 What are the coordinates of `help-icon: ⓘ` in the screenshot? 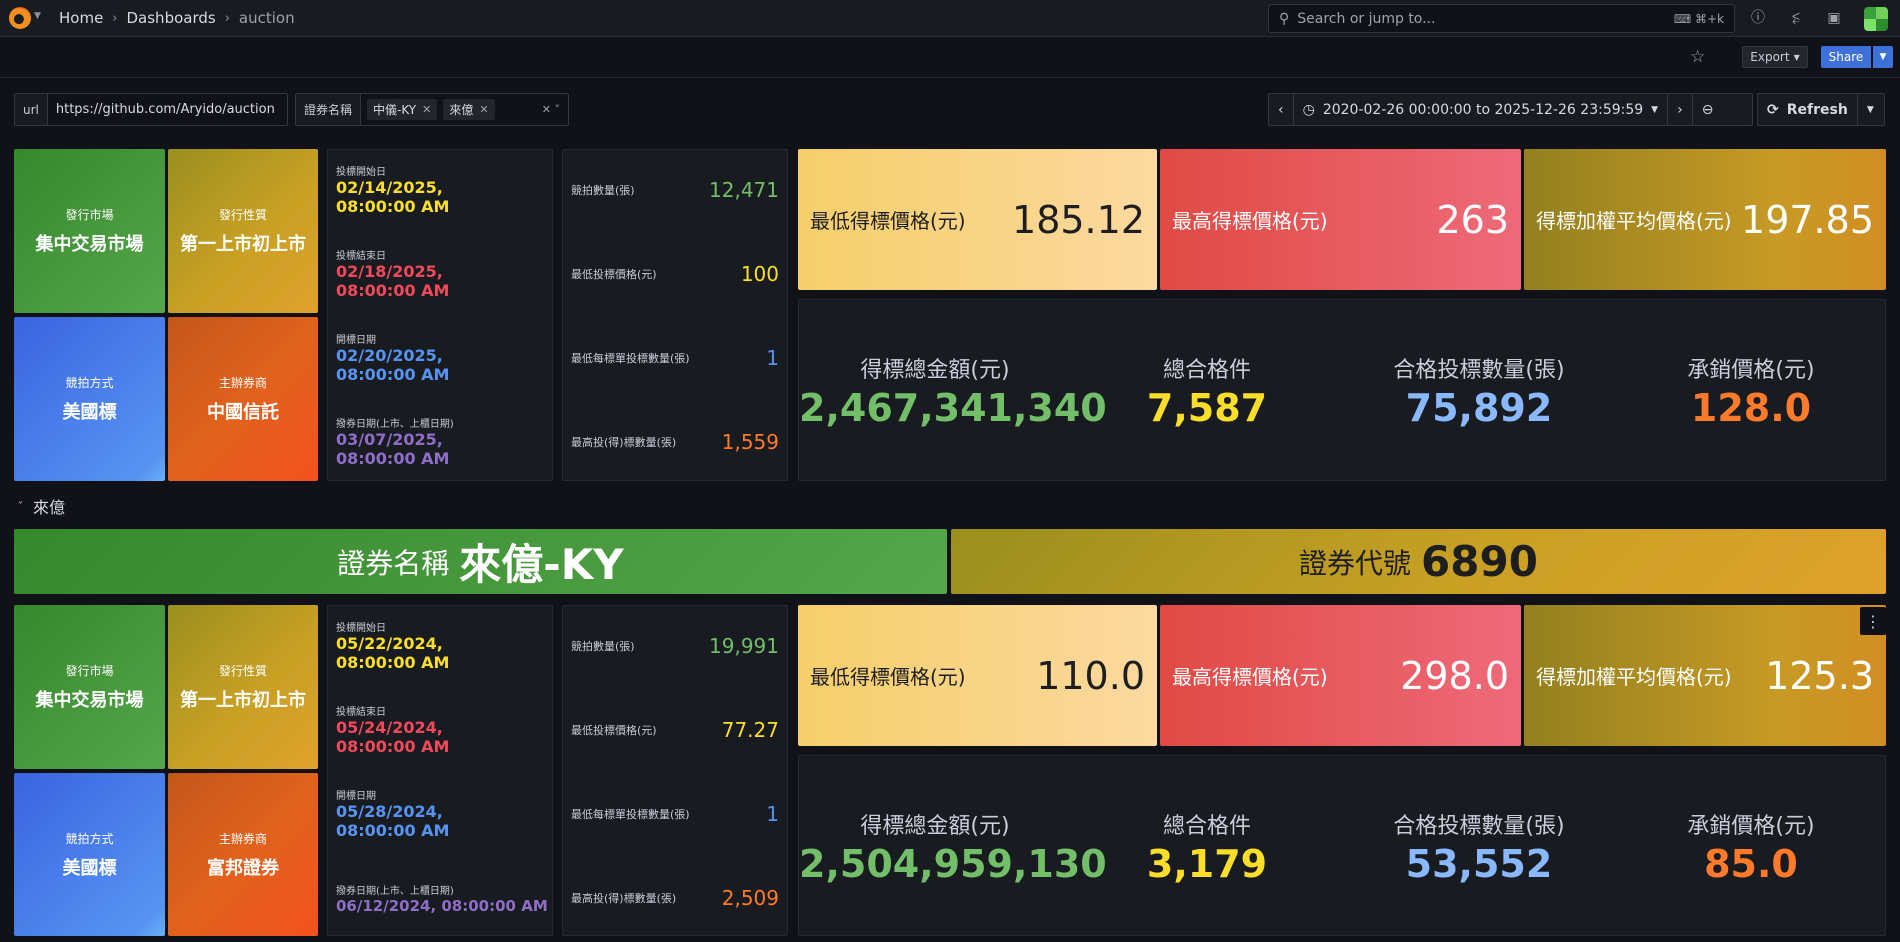 It's located at (1758, 18).